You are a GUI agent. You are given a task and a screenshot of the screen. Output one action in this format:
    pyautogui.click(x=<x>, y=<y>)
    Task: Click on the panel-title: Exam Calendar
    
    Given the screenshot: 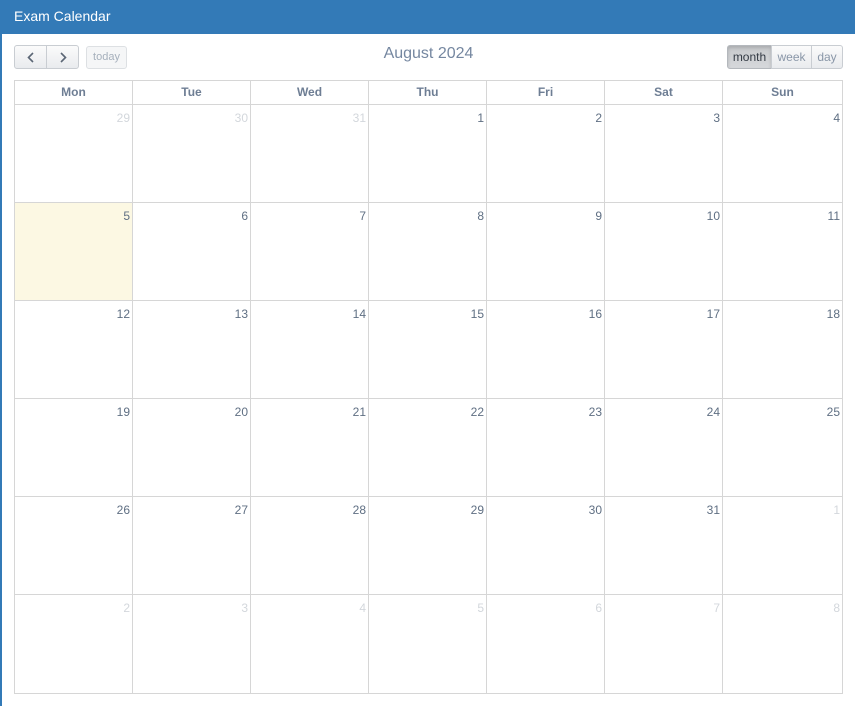 What is the action you would take?
    pyautogui.click(x=427, y=17)
    